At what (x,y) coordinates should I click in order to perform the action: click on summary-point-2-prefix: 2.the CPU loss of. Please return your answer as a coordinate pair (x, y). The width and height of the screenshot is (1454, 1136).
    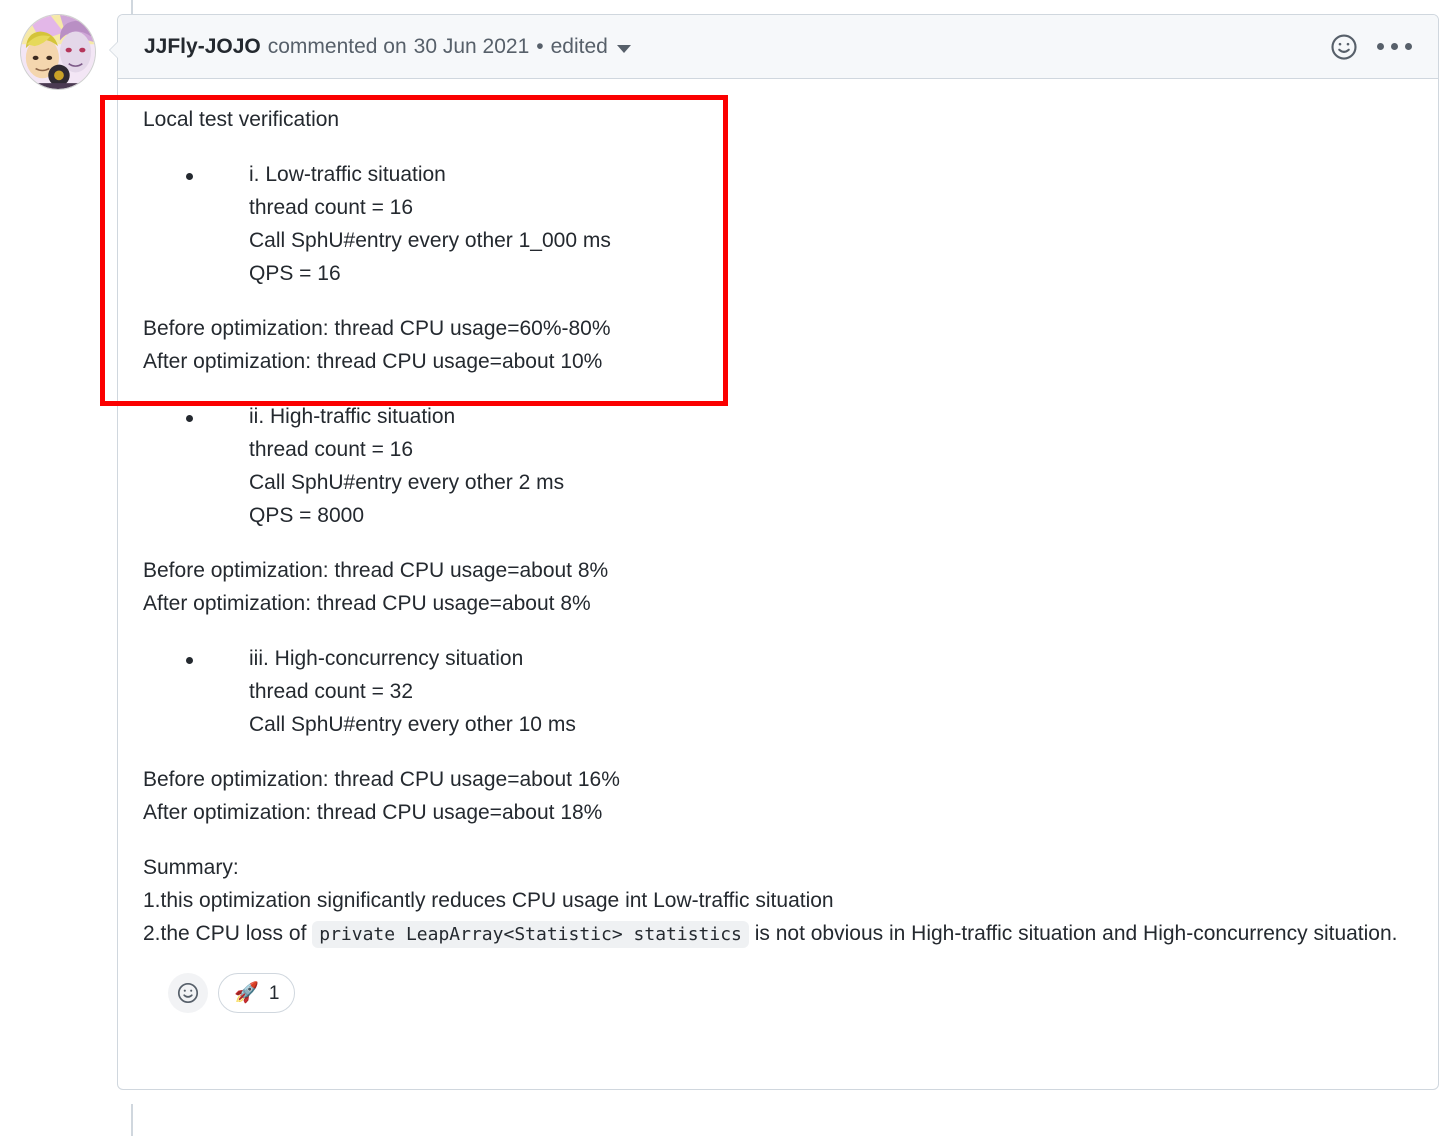
    Looking at the image, I should click on (228, 933).